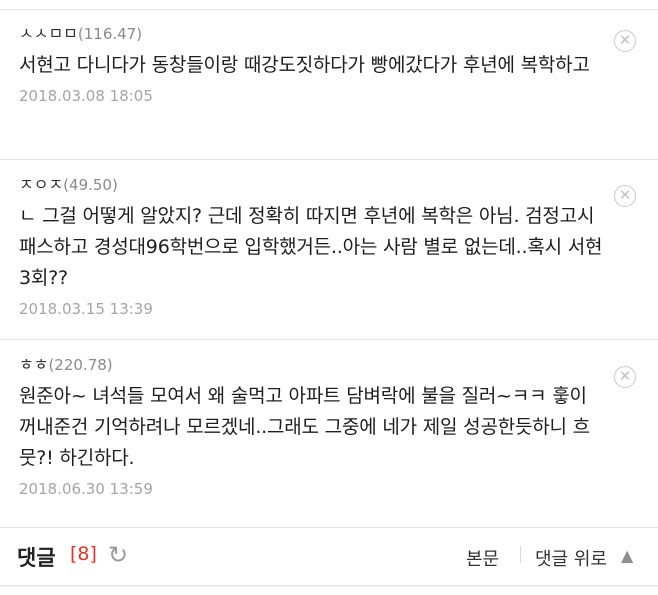  I want to click on author-name: ㅎㅎ, so click(34, 364).